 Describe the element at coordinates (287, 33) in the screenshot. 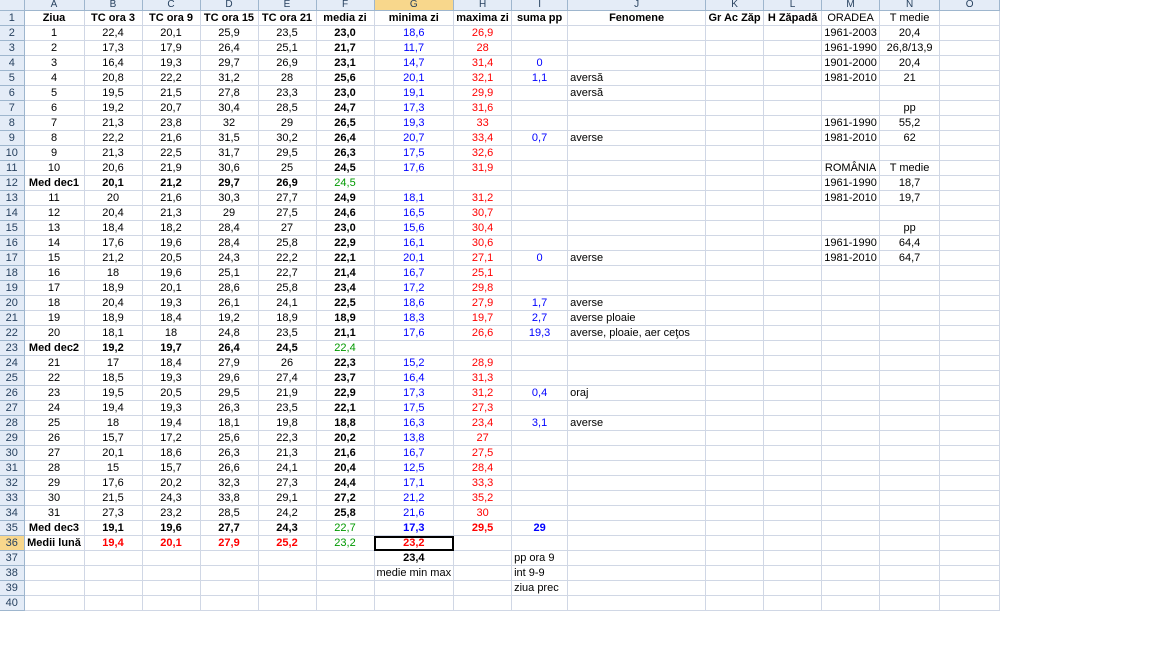

I see `cell-e2: 23,5` at that location.